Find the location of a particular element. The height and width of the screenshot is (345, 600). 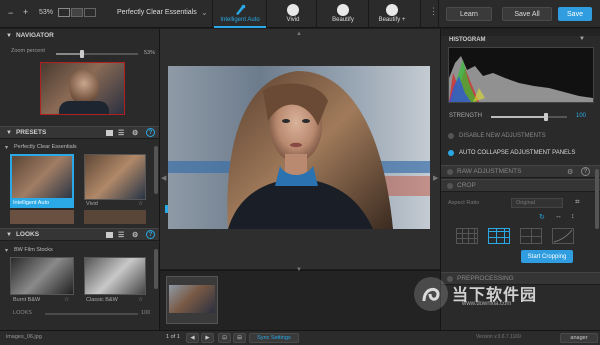

prev-image-button: ◀ is located at coordinates (192, 338).